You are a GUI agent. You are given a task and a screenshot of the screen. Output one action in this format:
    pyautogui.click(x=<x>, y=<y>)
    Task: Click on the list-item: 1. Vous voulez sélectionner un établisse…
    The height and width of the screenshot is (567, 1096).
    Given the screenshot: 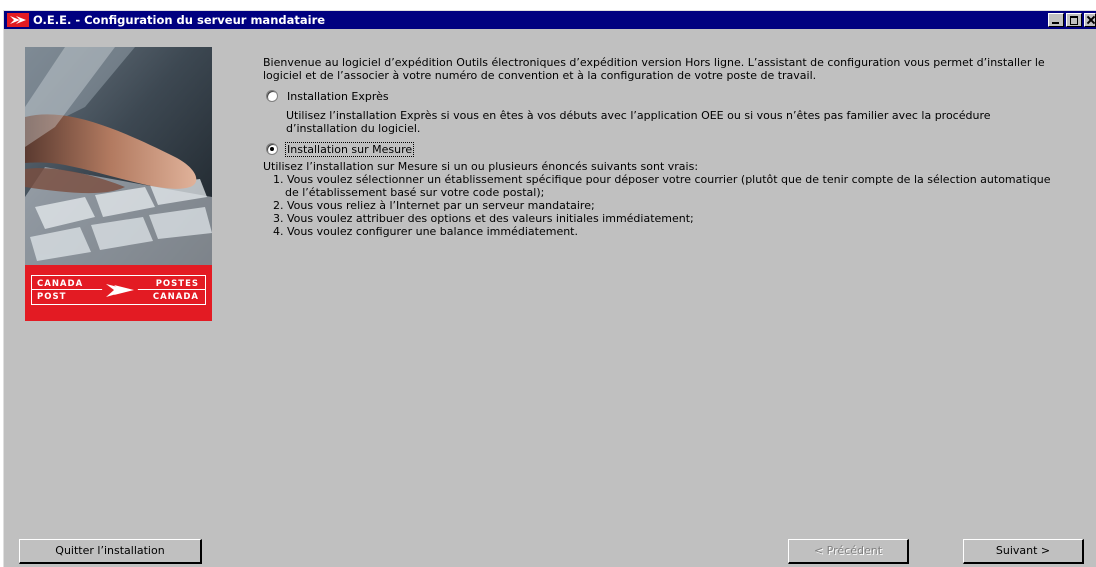 What is the action you would take?
    pyautogui.click(x=662, y=186)
    